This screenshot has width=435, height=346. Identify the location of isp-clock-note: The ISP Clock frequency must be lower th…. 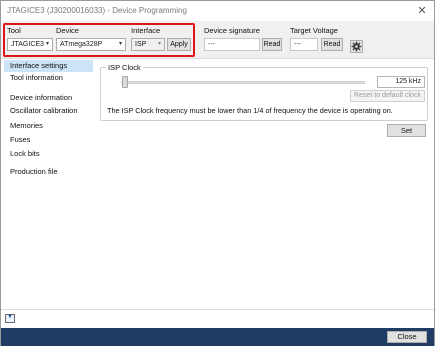
(250, 110).